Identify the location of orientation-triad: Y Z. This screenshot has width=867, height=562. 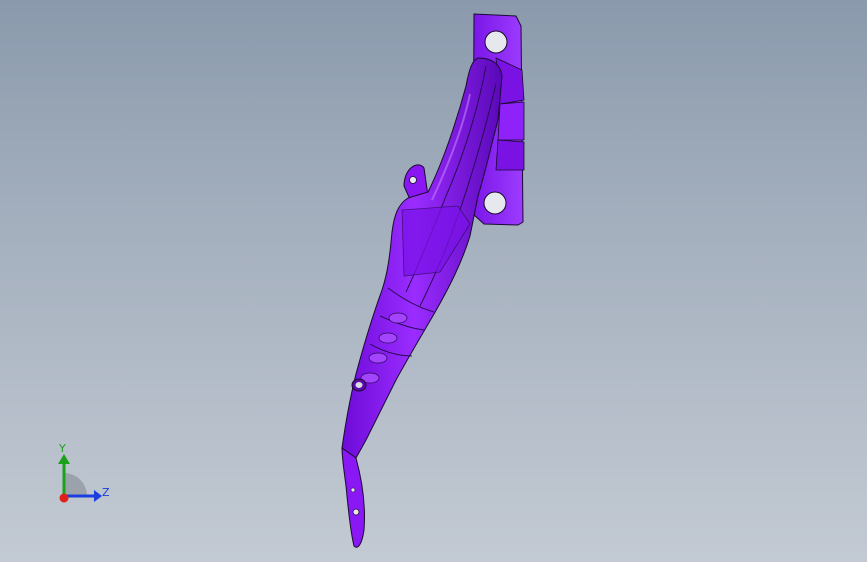
(84, 476).